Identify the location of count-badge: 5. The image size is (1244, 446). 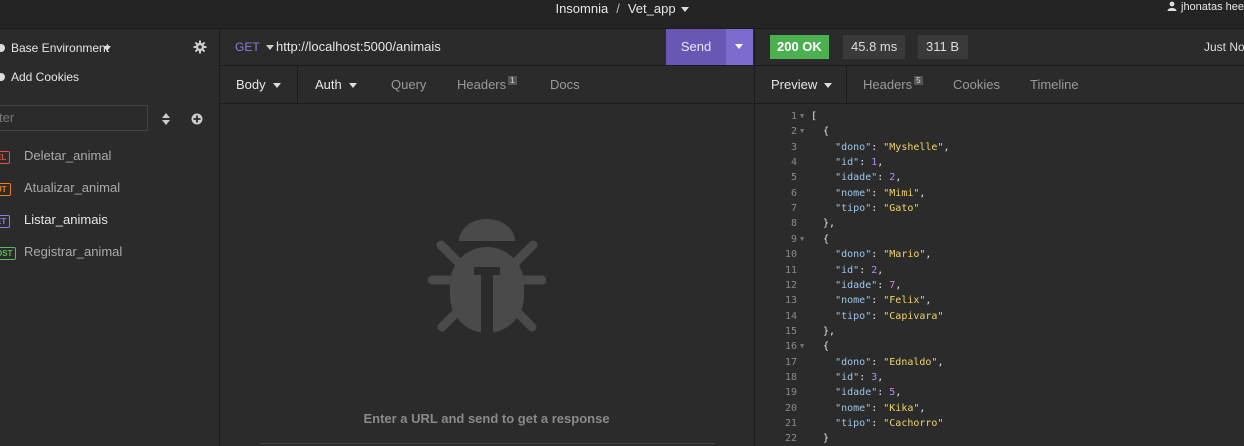
(918, 80).